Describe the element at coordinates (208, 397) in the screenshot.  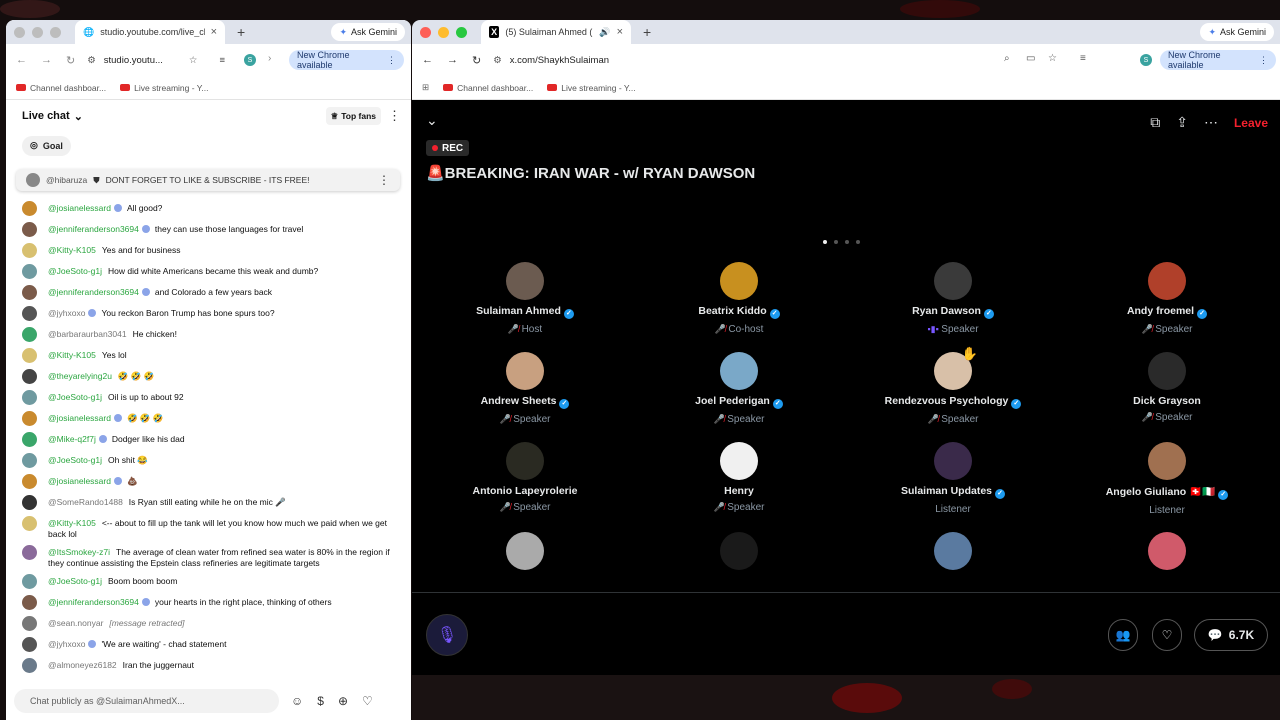
I see `chat-message: @JoeSoto-g1j Oil is up to about 92` at that location.